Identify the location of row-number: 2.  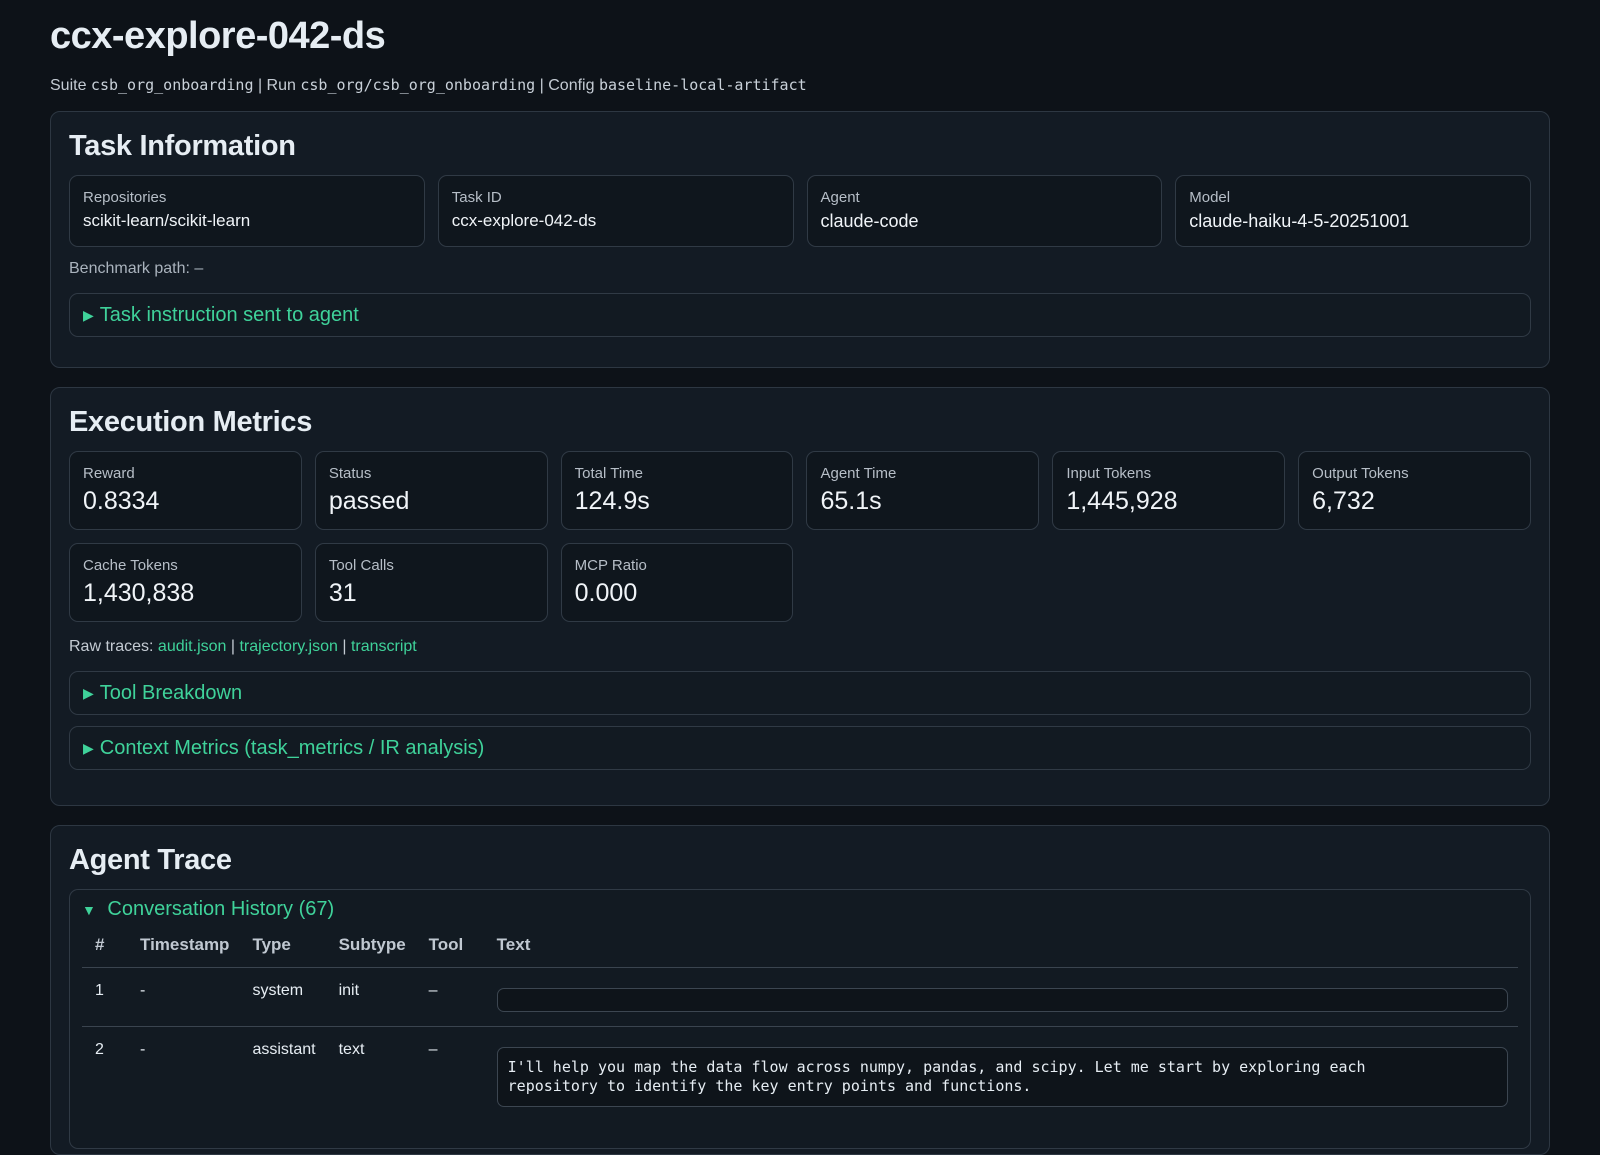
(99, 1049).